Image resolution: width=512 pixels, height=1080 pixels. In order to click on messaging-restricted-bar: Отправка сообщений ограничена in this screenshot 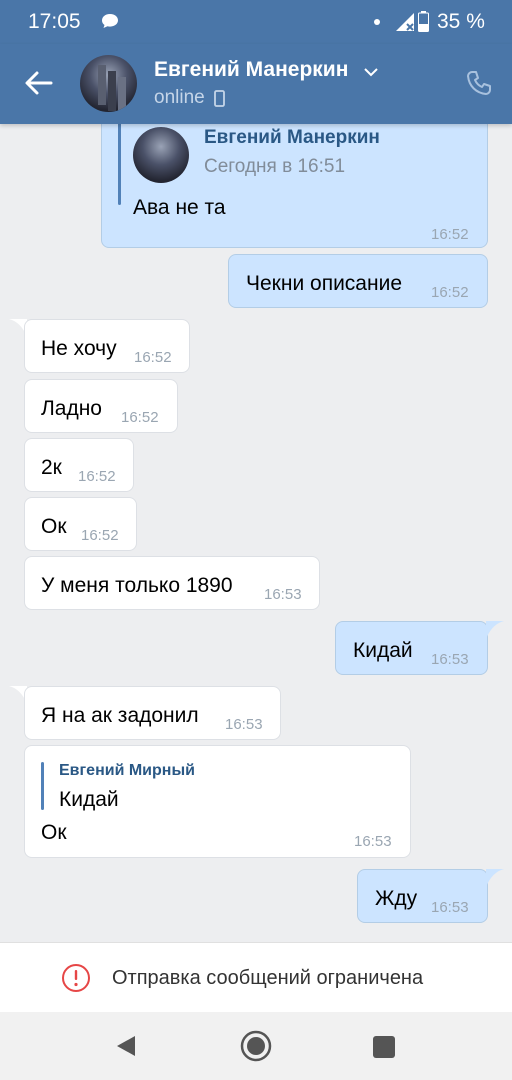, I will do `click(256, 977)`.